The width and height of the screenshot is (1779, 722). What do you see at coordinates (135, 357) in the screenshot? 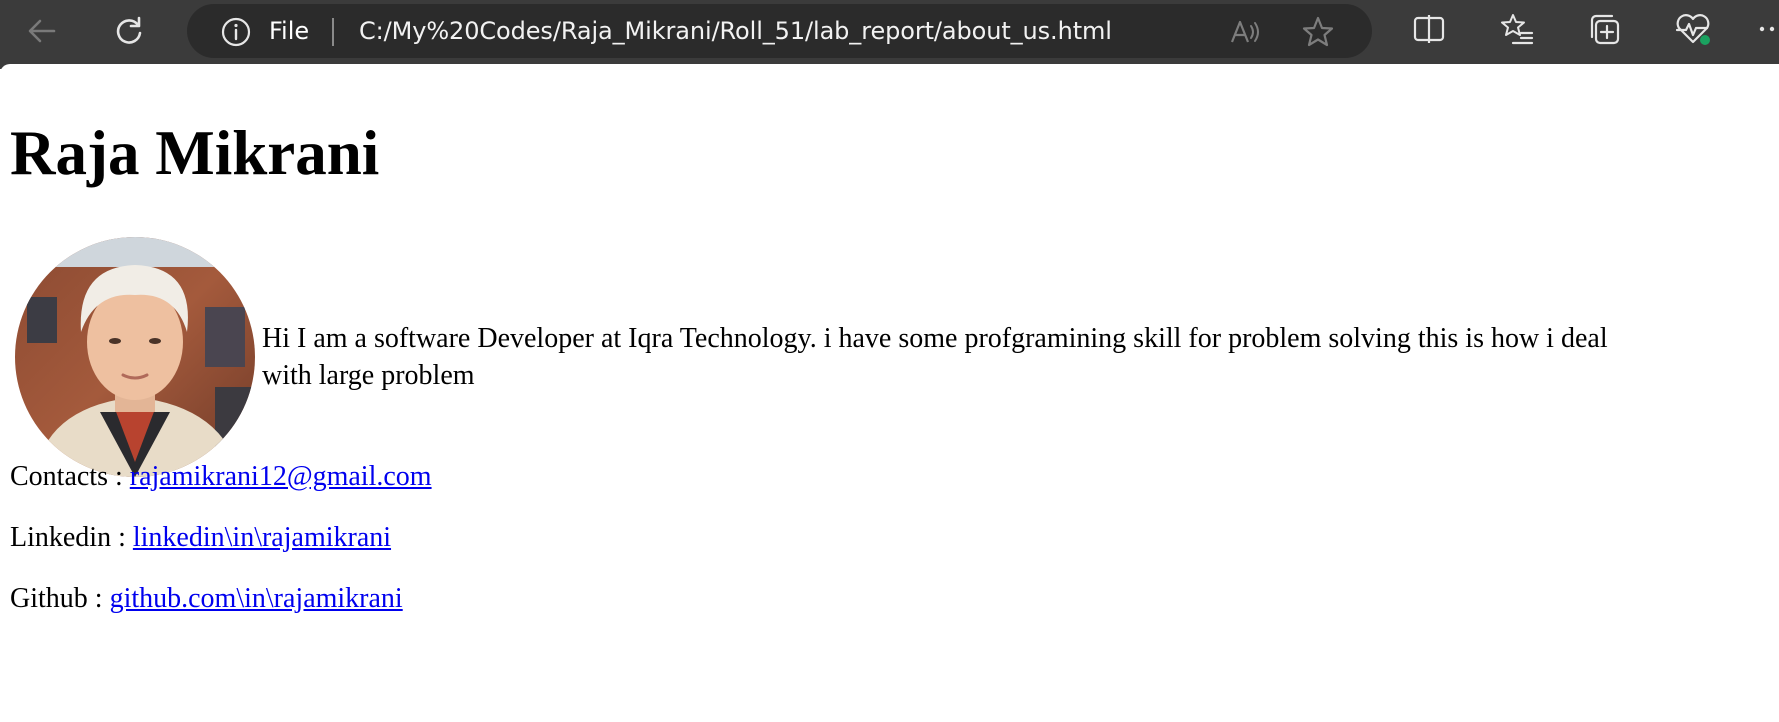
I see `profile-photo` at bounding box center [135, 357].